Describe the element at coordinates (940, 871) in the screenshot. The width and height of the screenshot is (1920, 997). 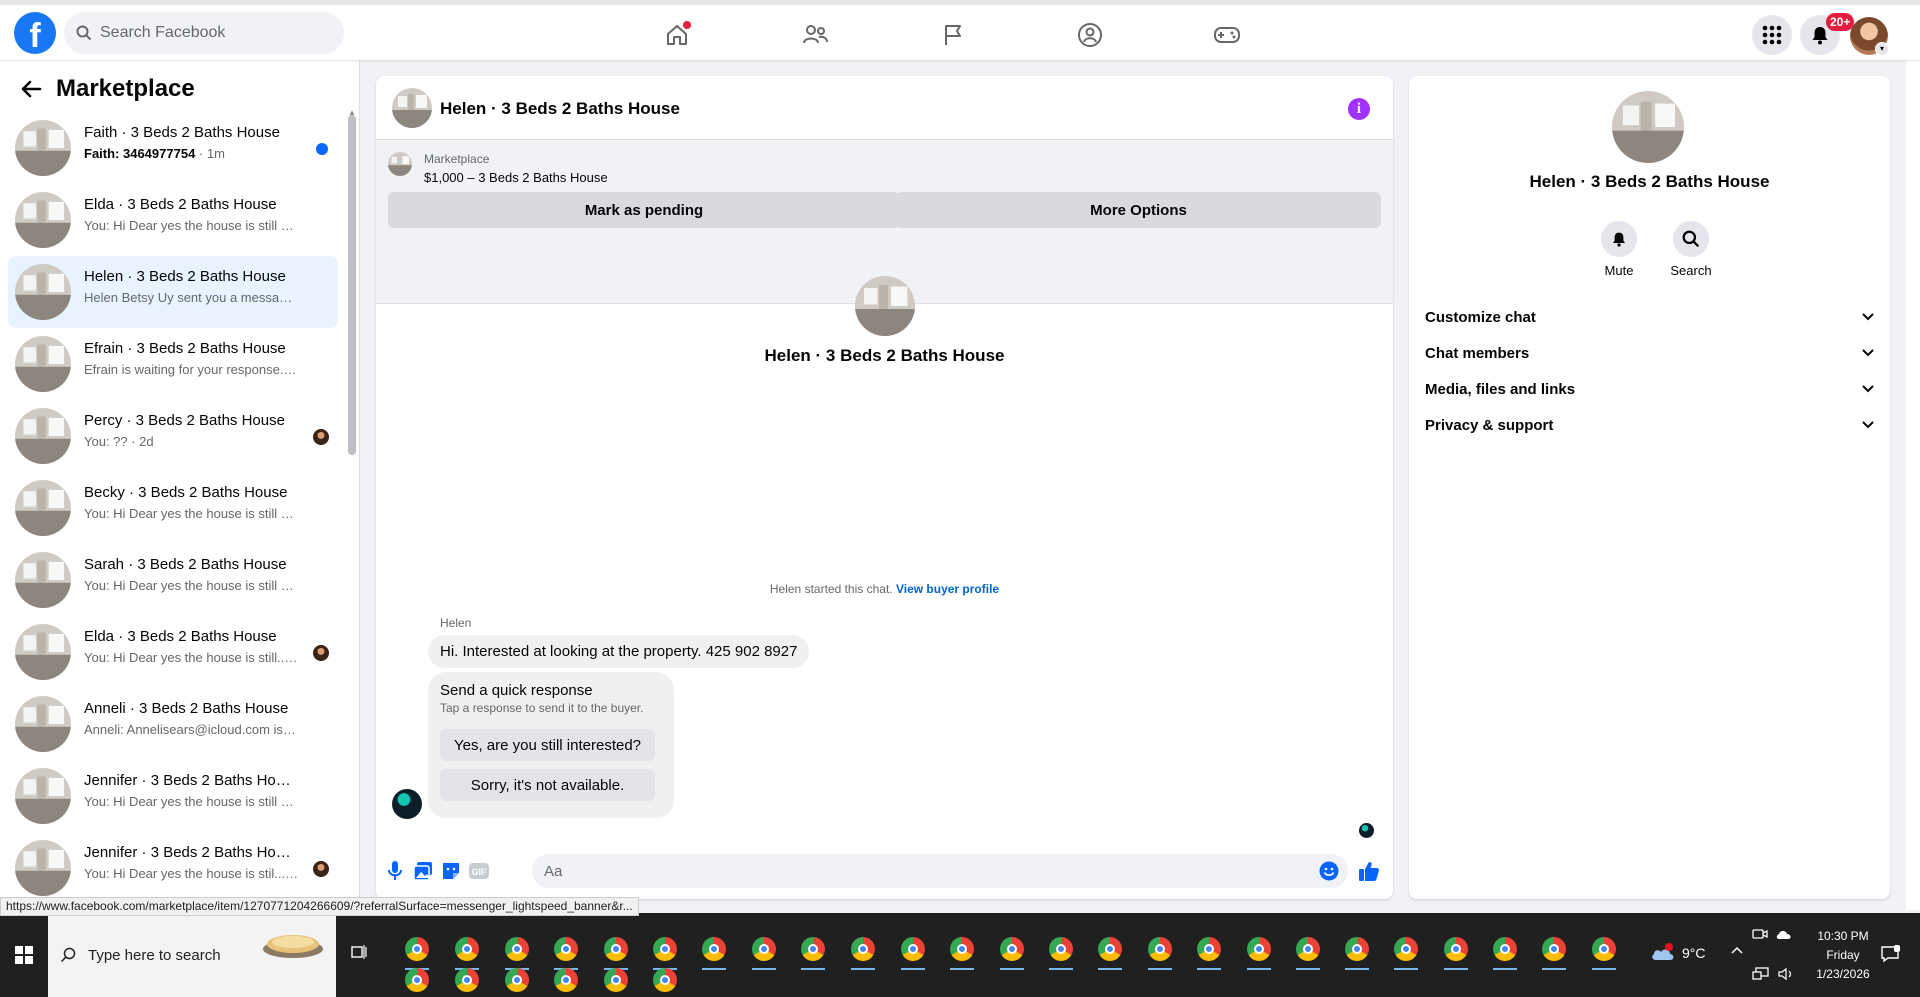
I see `message-input` at that location.